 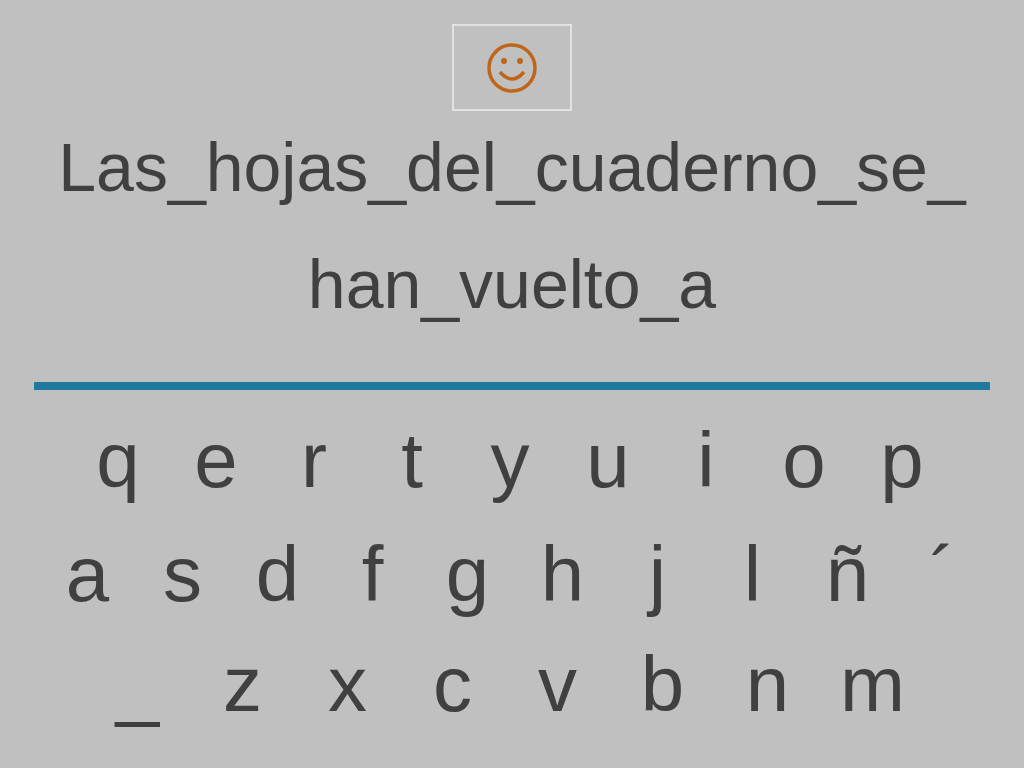 I want to click on letter-key: ñ, so click(x=847, y=574).